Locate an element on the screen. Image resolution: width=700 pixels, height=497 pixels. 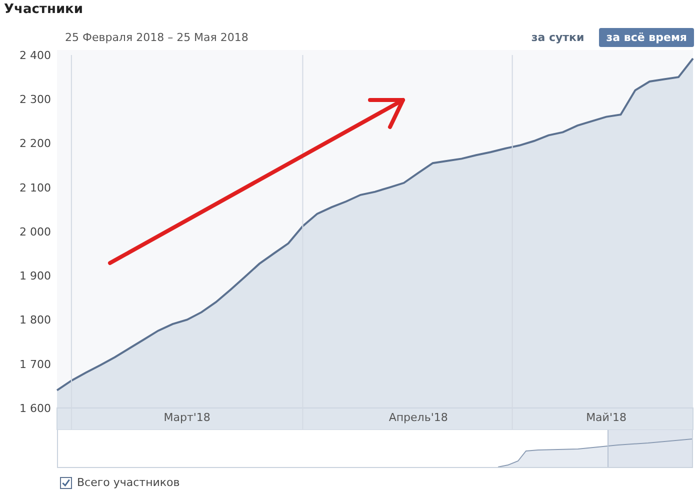
axis-label: 1 900 is located at coordinates (35, 276).